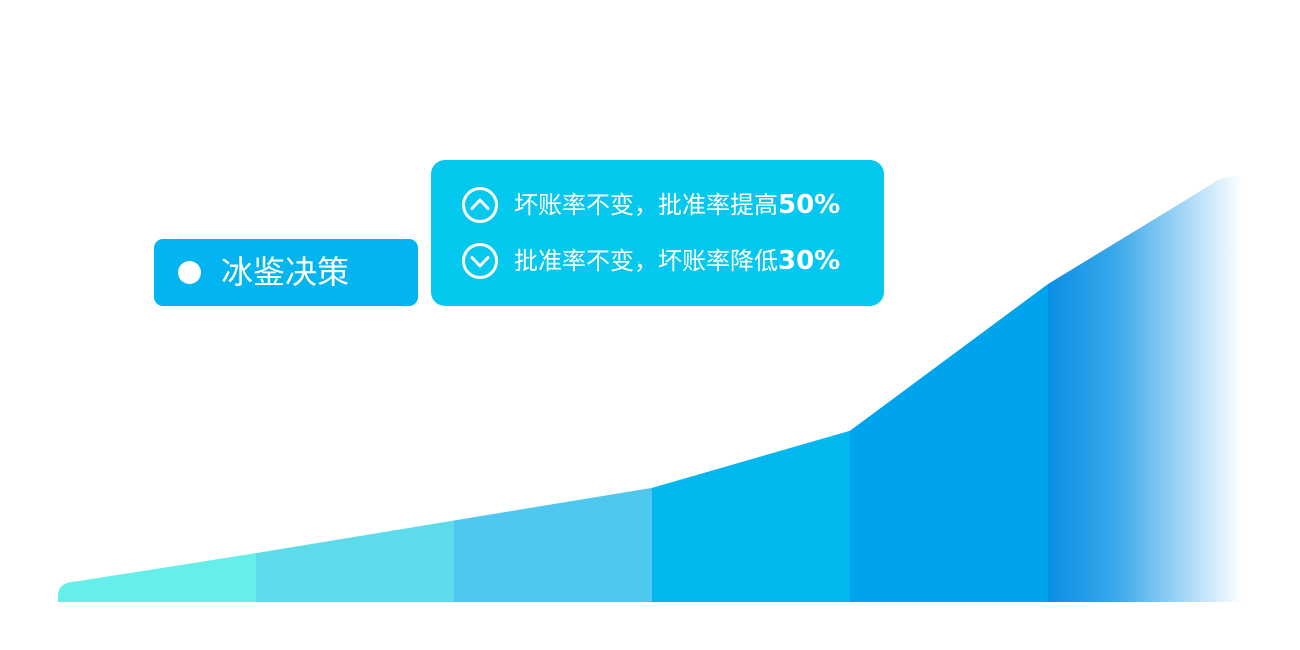 This screenshot has width=1300, height=650. I want to click on decision-tag: 冰鉴决策, so click(286, 272).